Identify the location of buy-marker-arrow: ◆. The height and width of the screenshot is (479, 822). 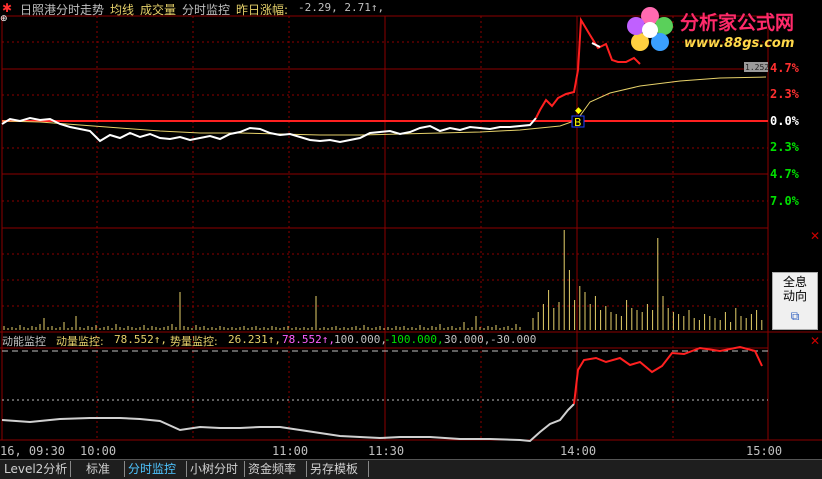
(578, 111).